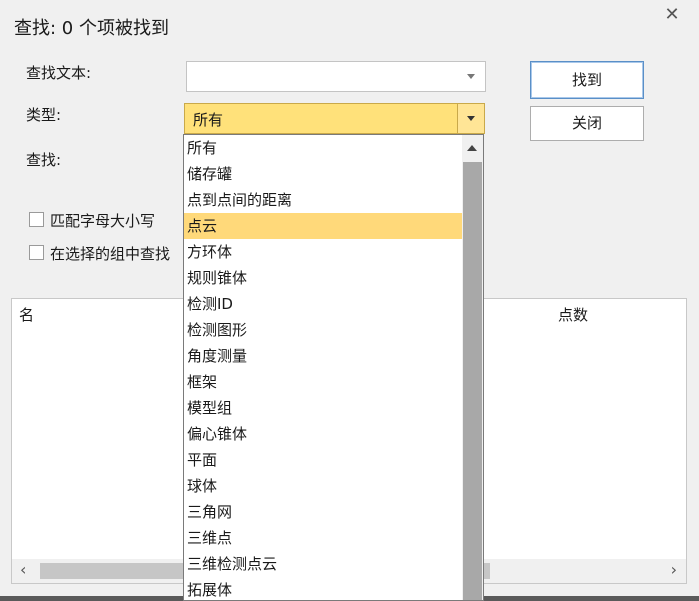  I want to click on chevron-up-icon, so click(472, 148).